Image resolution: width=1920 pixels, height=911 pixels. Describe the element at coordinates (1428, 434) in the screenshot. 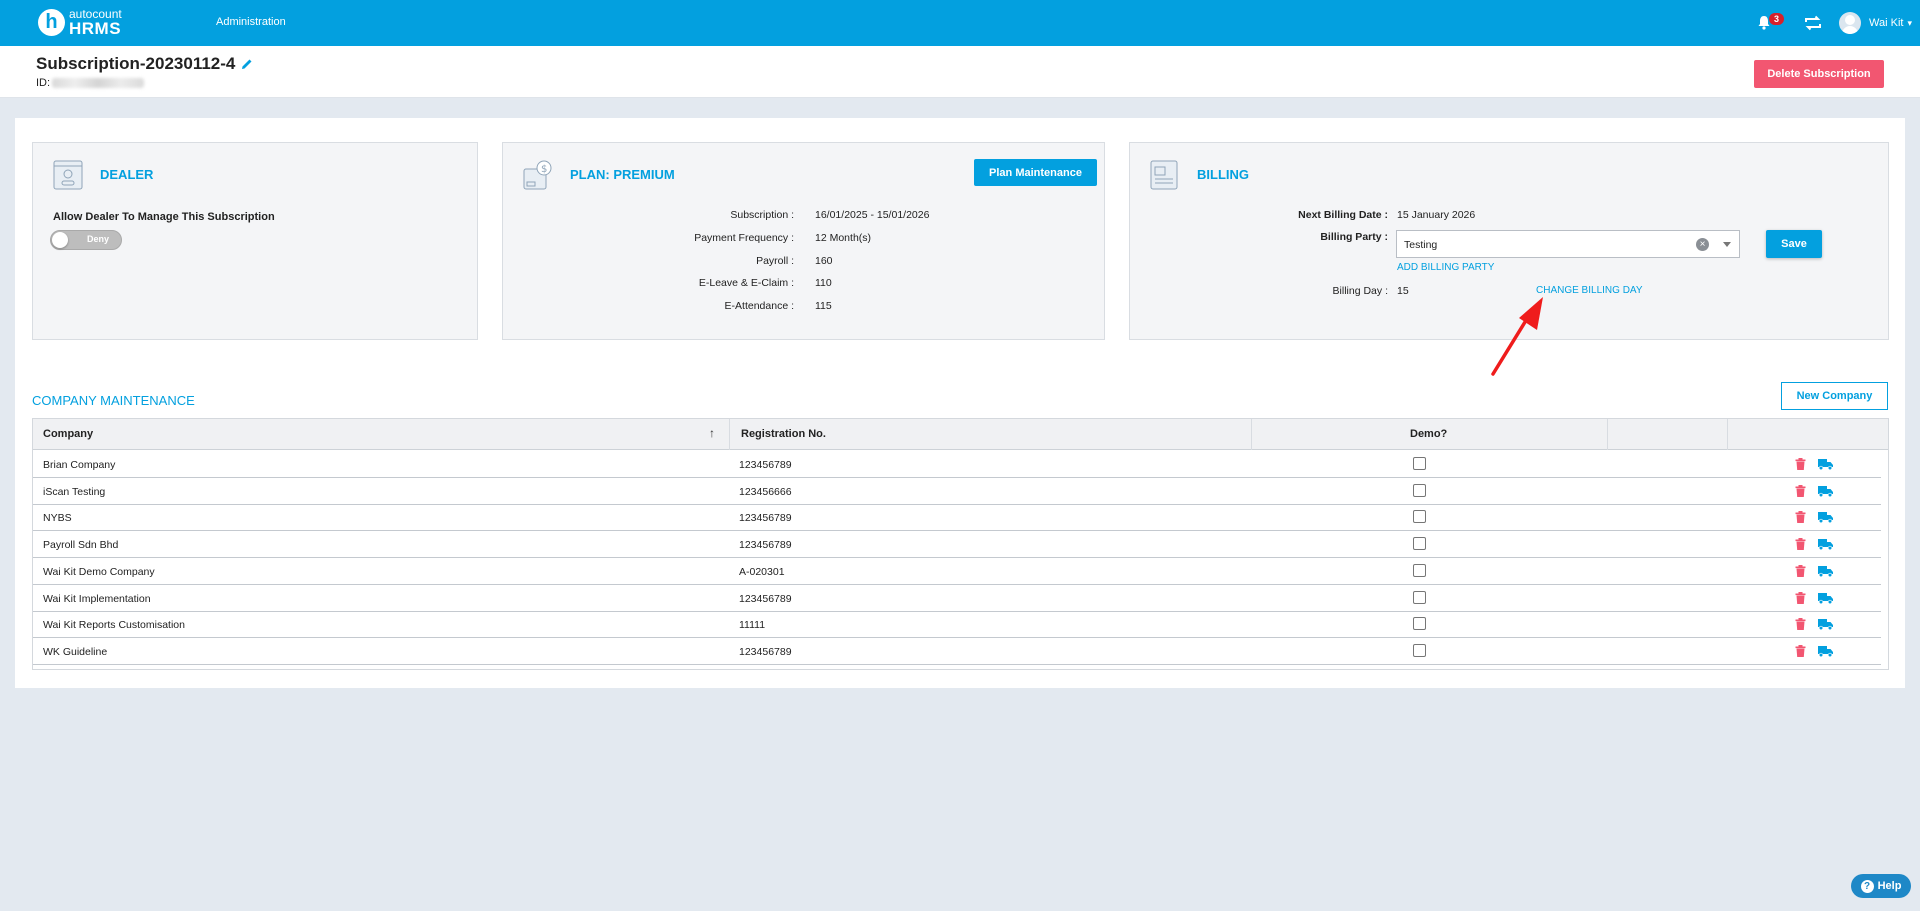

I see `column-demo: Demo?` at that location.